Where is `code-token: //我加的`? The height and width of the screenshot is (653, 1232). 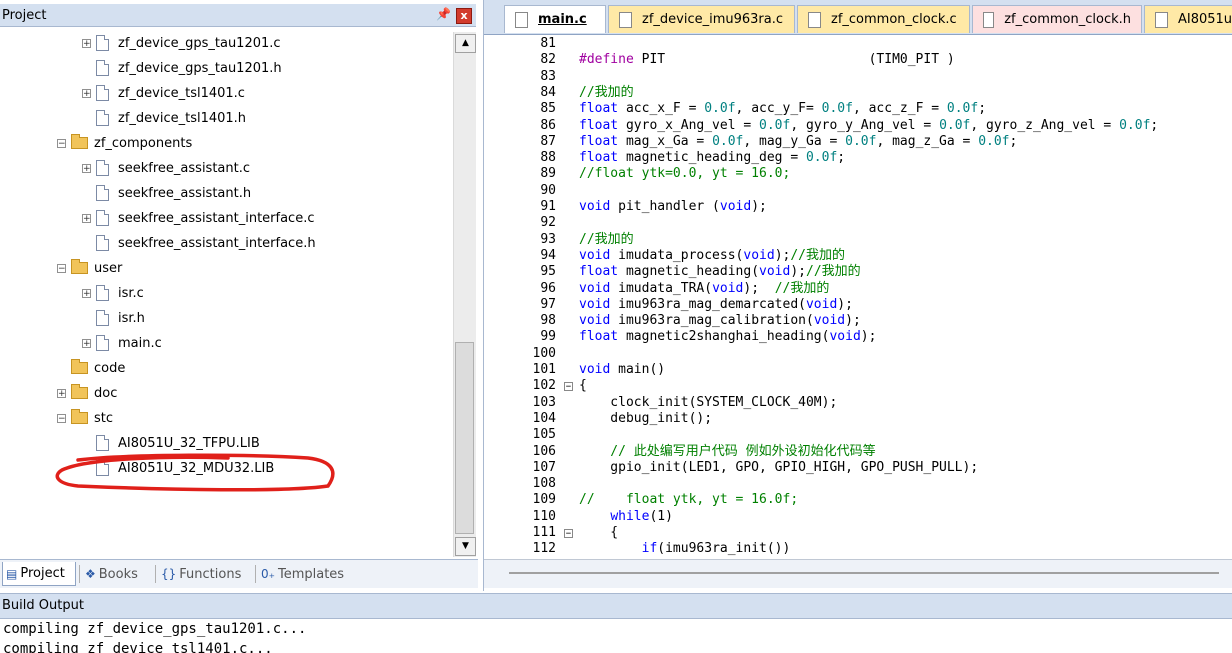
code-token: //我加的 is located at coordinates (802, 288).